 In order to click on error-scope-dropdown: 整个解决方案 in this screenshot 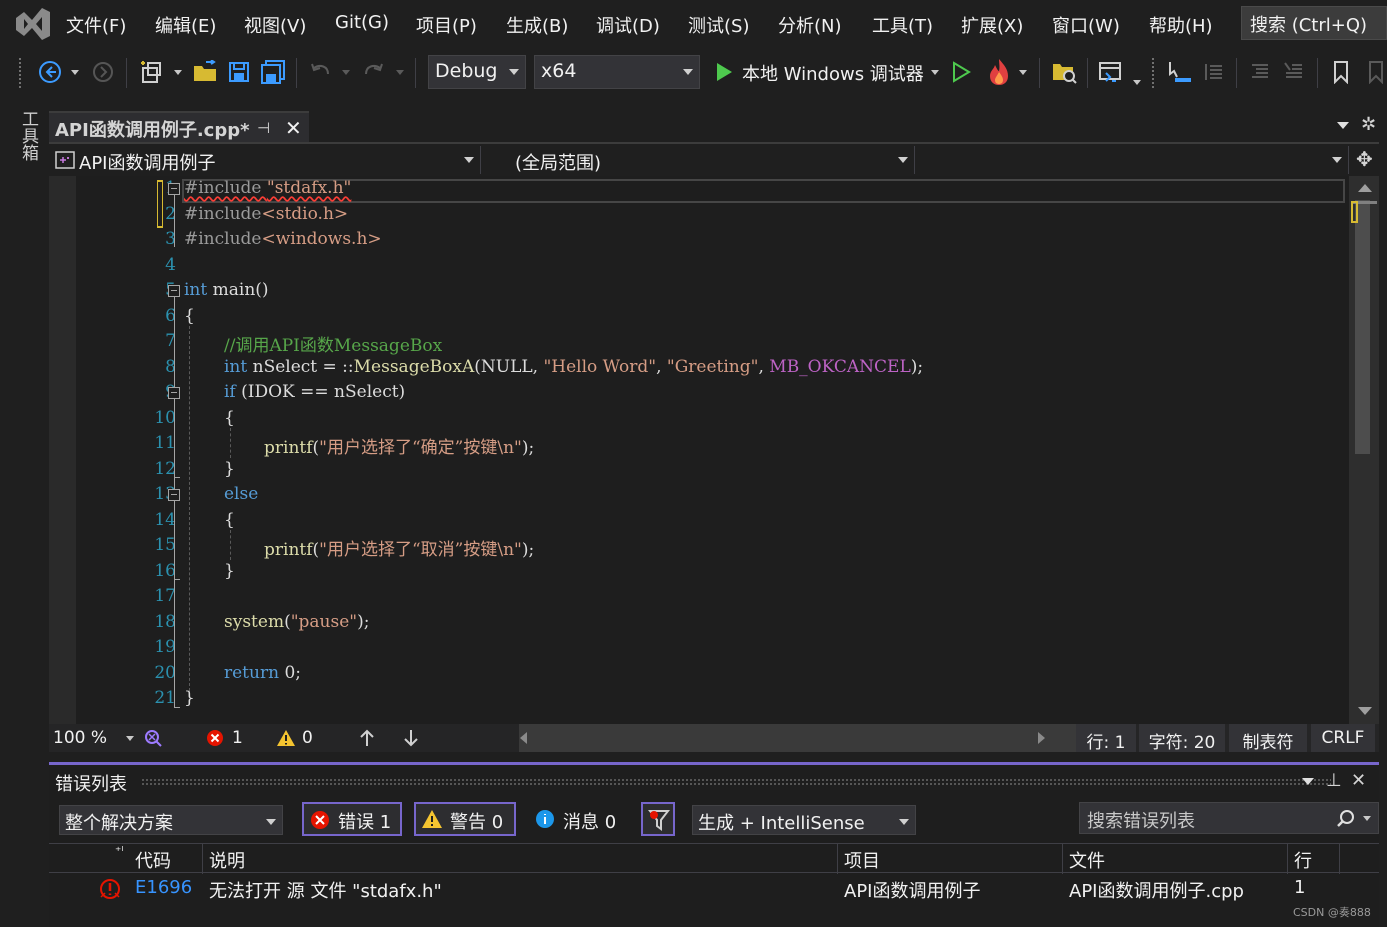, I will do `click(171, 820)`.